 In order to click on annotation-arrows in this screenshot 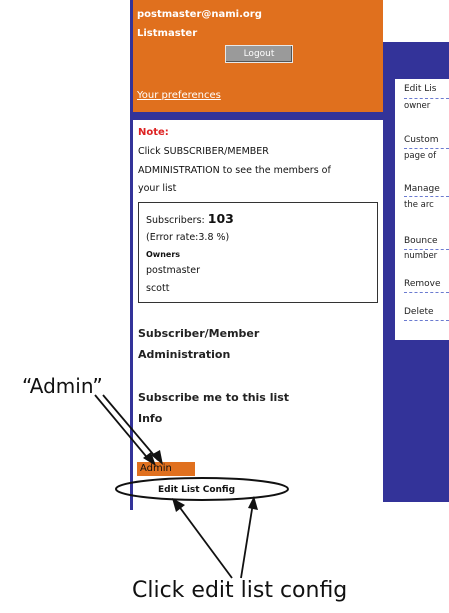, I will do `click(191, 486)`.